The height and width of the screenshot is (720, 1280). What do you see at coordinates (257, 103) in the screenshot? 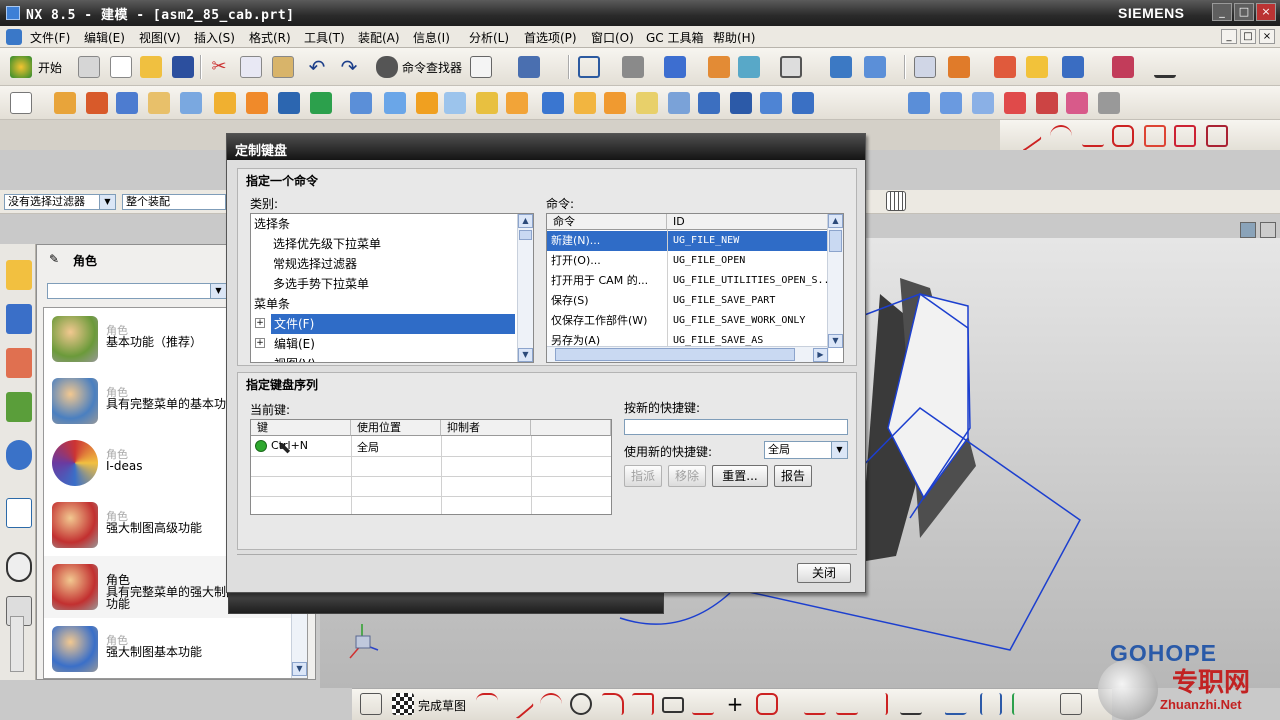
I see `slot-icon` at bounding box center [257, 103].